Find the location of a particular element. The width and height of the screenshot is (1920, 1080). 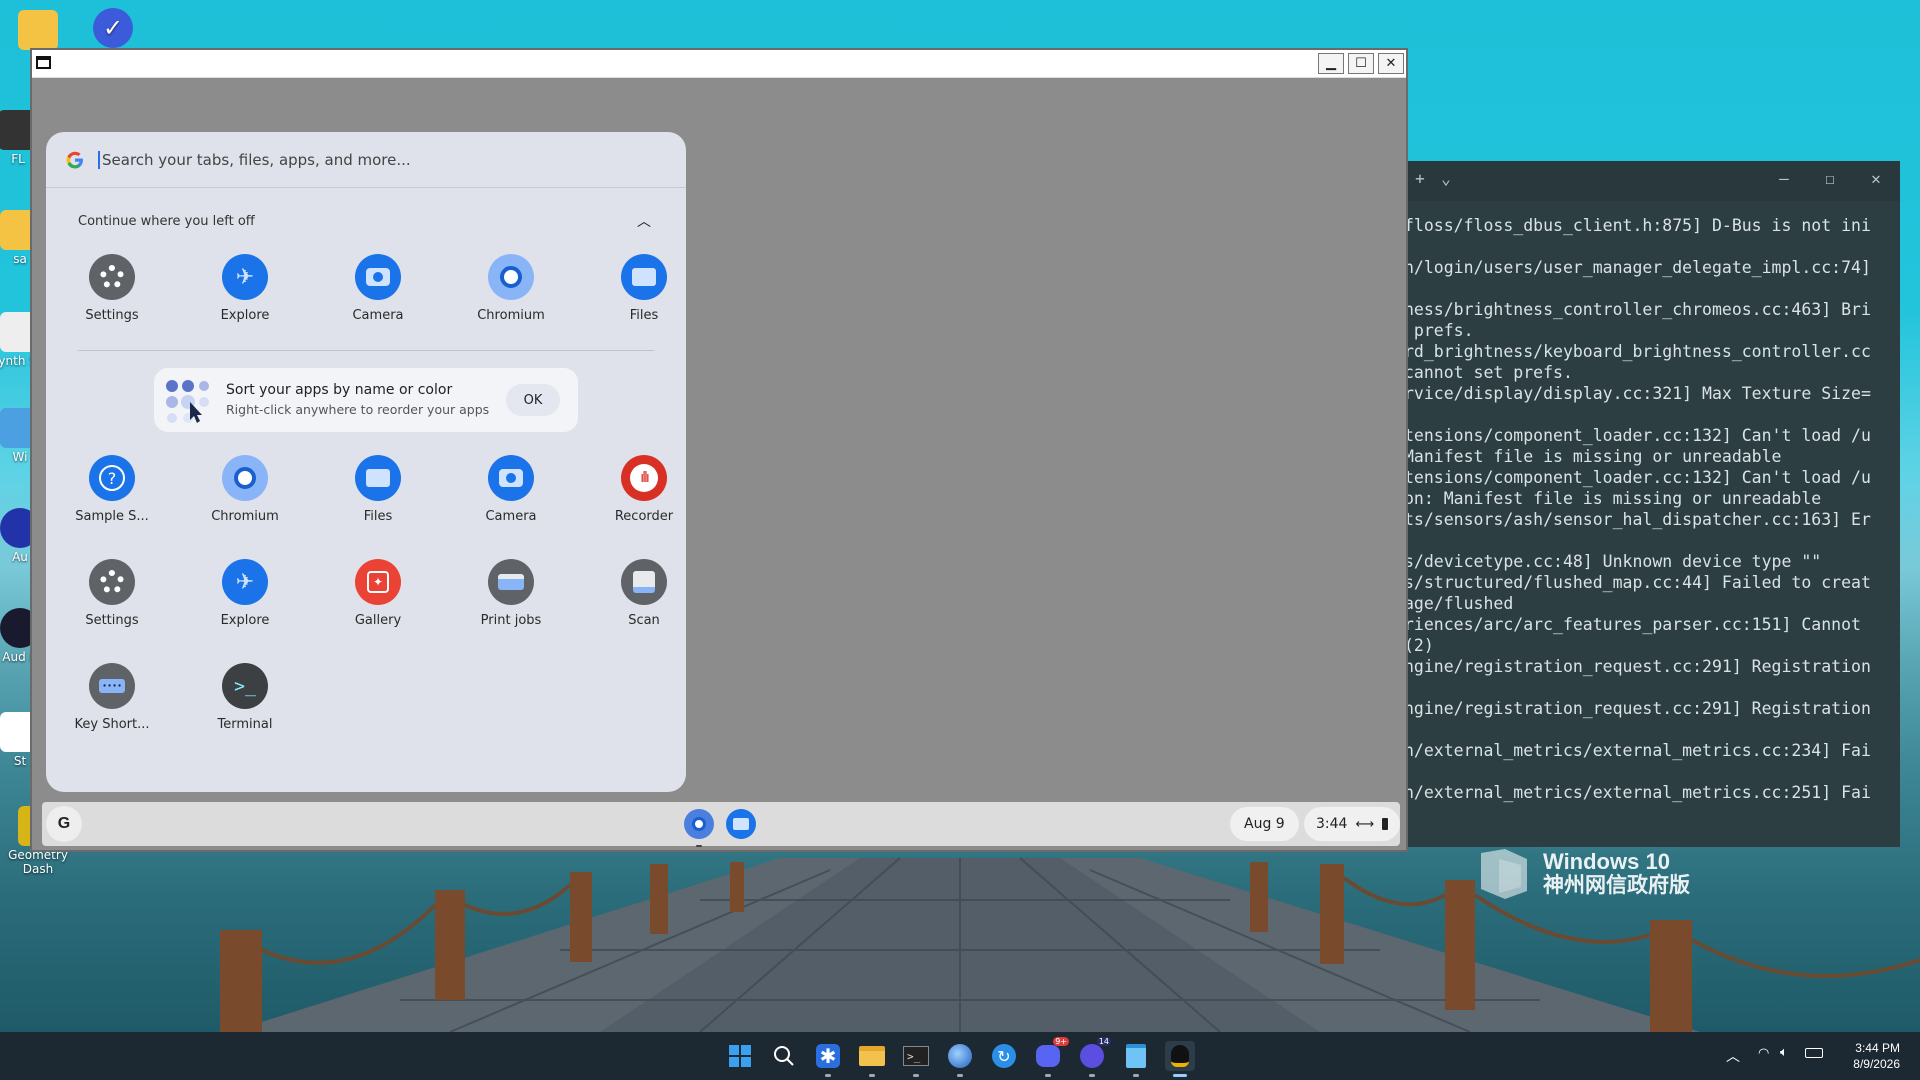

desktop-icon-label: sa is located at coordinates (20, 259).